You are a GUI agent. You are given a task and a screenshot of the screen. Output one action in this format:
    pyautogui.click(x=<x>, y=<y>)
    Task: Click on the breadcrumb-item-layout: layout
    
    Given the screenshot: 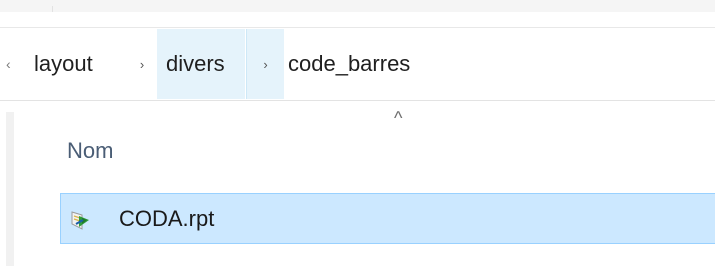 What is the action you would take?
    pyautogui.click(x=63, y=64)
    